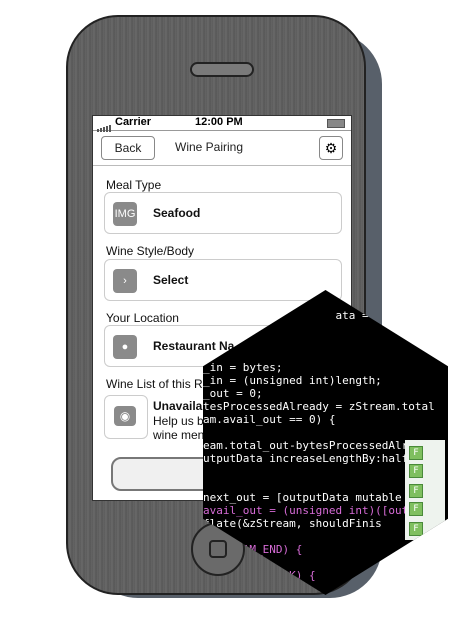  Describe the element at coordinates (171, 280) in the screenshot. I see `wine-style-value: Select` at that location.